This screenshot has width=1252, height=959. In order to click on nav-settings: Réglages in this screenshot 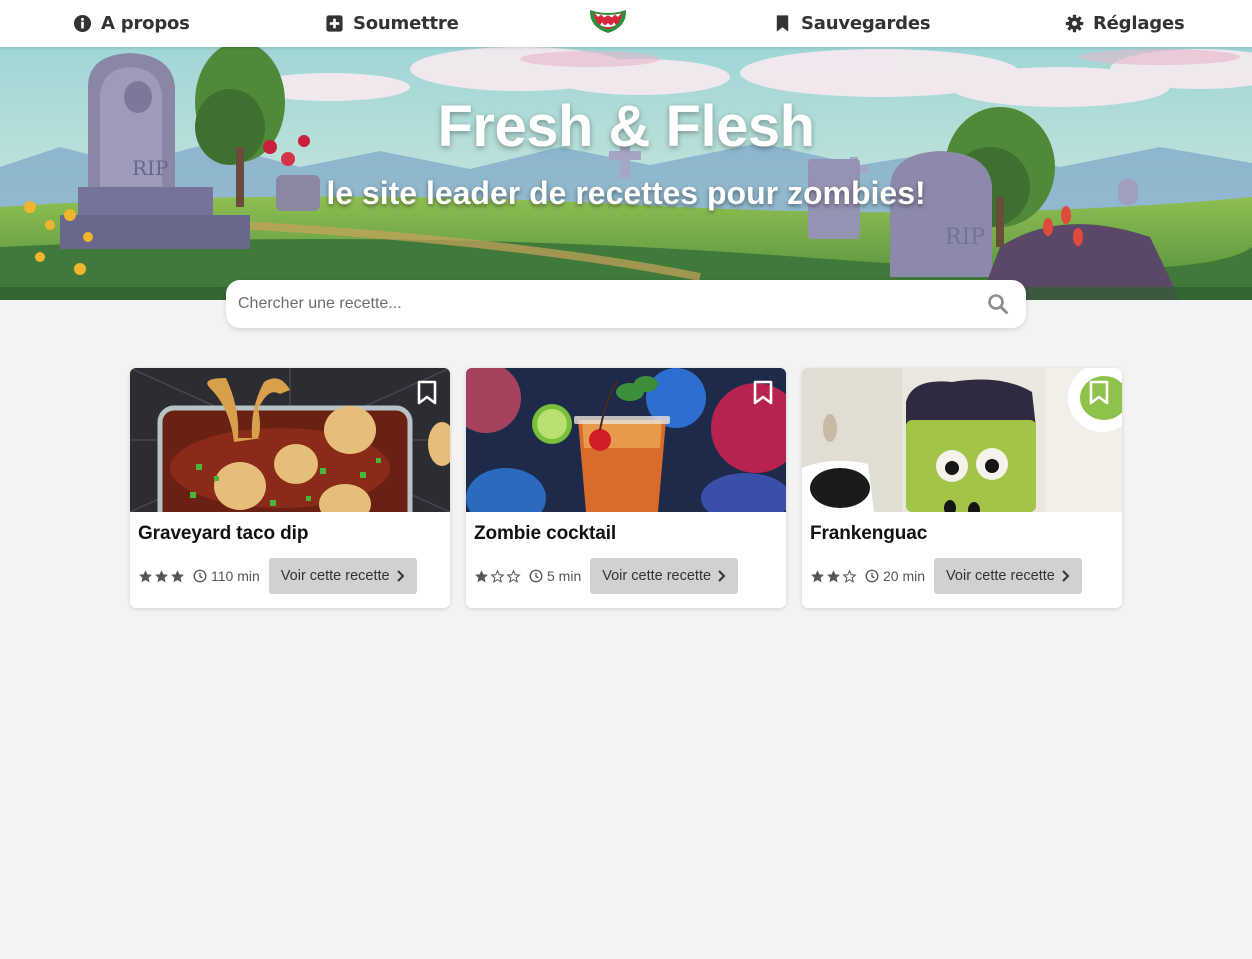, I will do `click(1125, 23)`.